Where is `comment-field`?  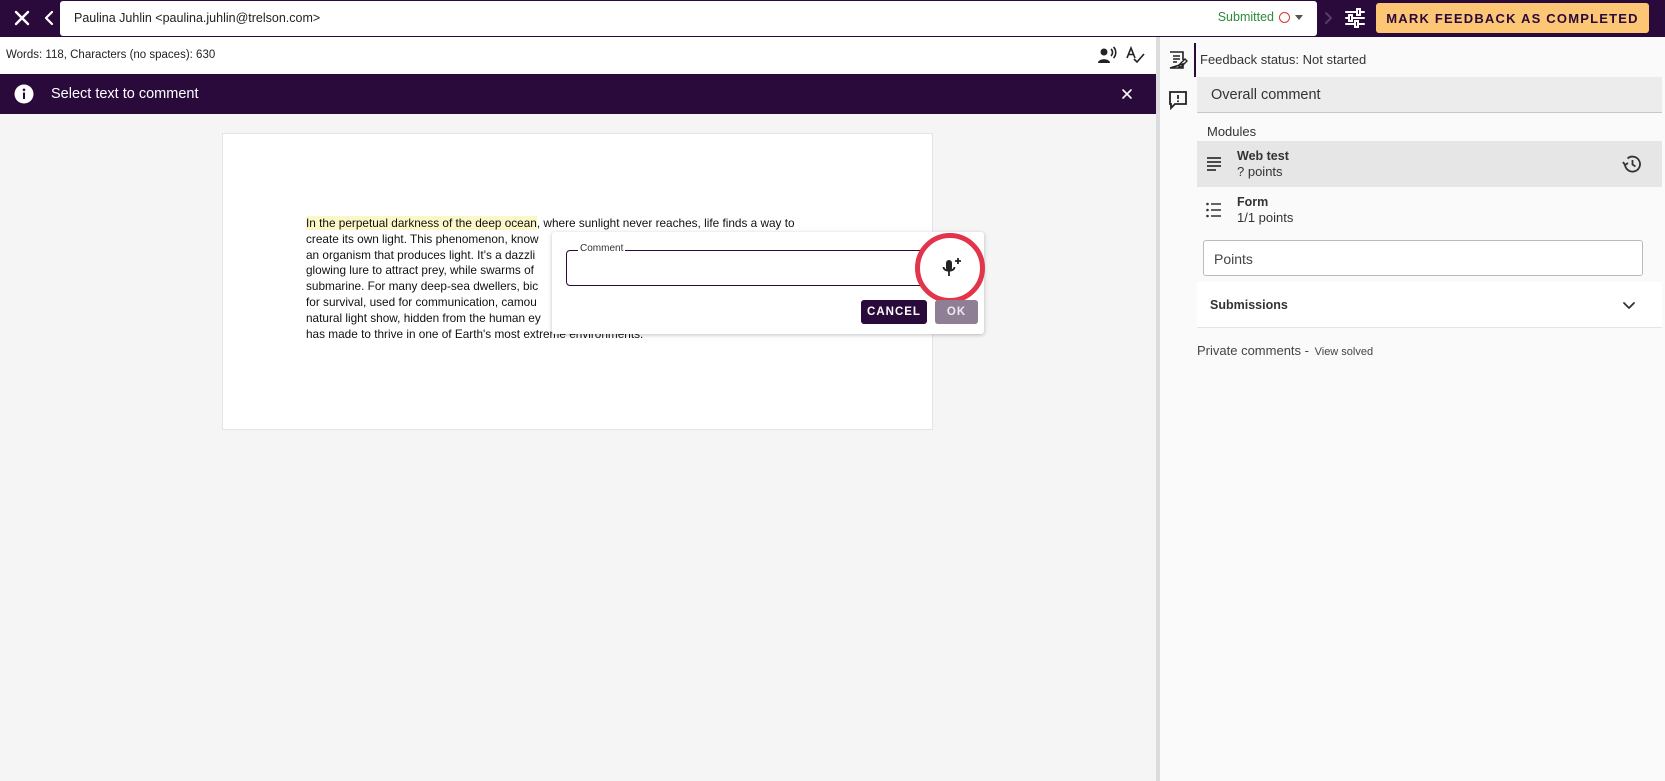
comment-field is located at coordinates (747, 268).